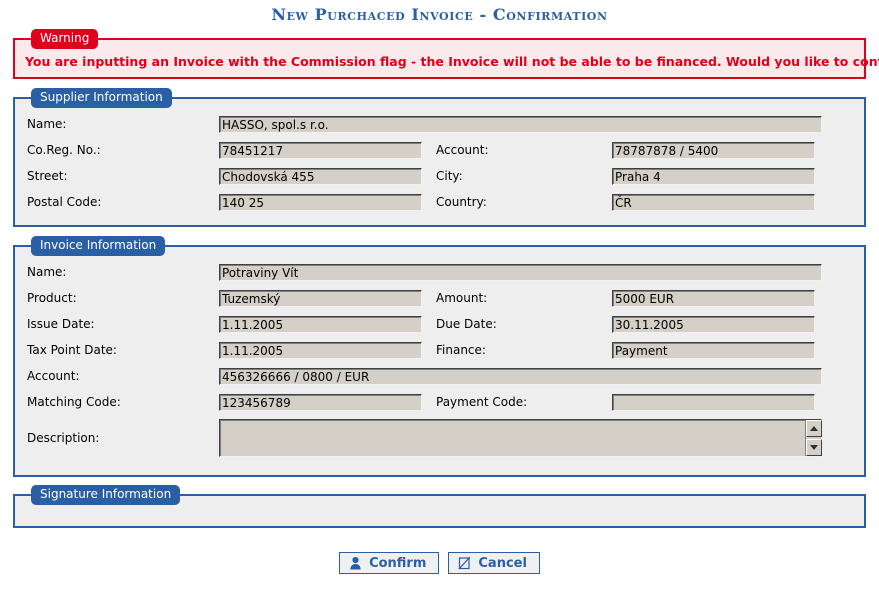  Describe the element at coordinates (106, 495) in the screenshot. I see `signature-information-legend: Signature Information` at that location.